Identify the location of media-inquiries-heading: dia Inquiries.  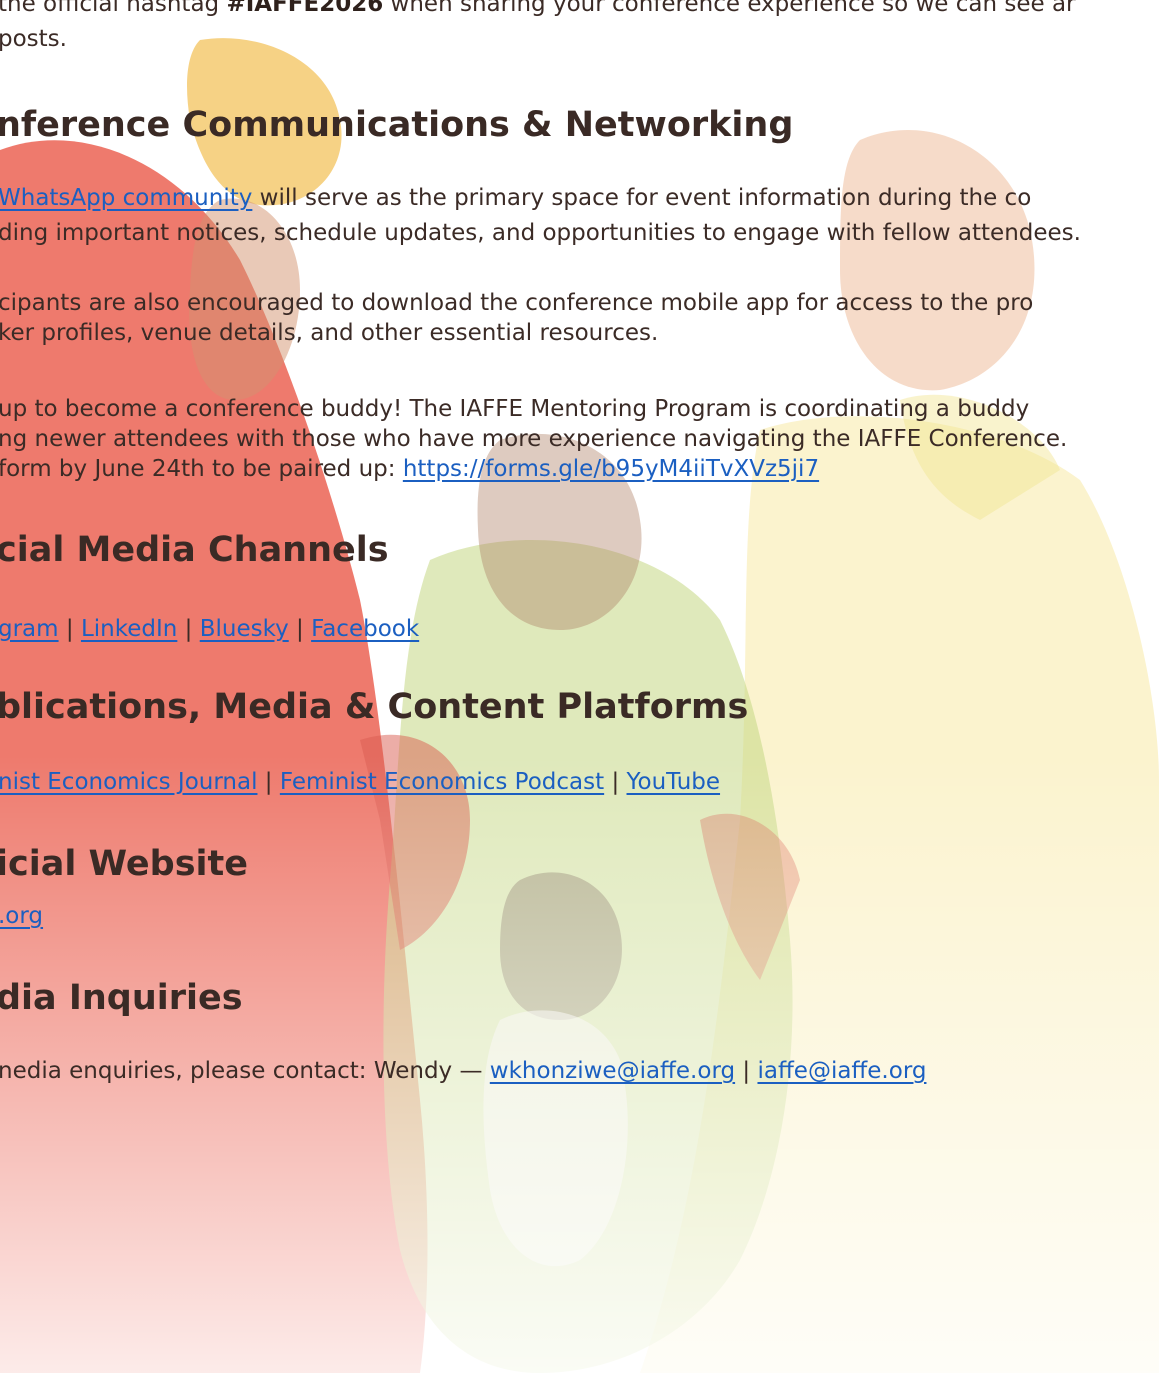
(121, 998).